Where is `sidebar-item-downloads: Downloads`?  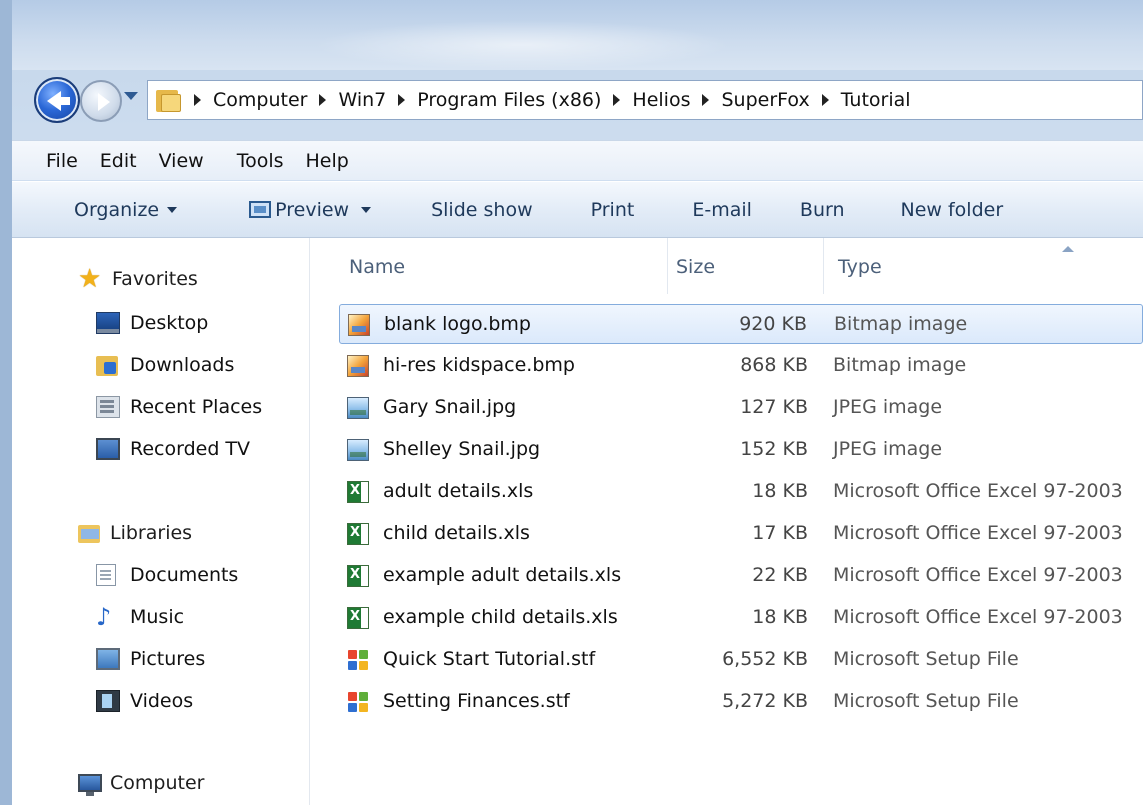
sidebar-item-downloads: Downloads is located at coordinates (165, 365).